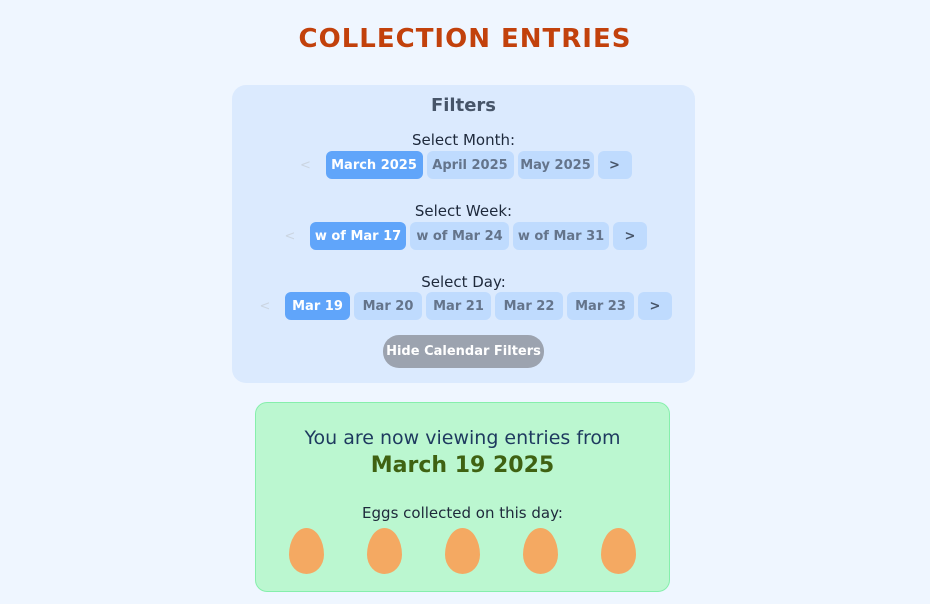 This screenshot has height=604, width=930. Describe the element at coordinates (265, 306) in the screenshot. I see `day-prev-button: <` at that location.